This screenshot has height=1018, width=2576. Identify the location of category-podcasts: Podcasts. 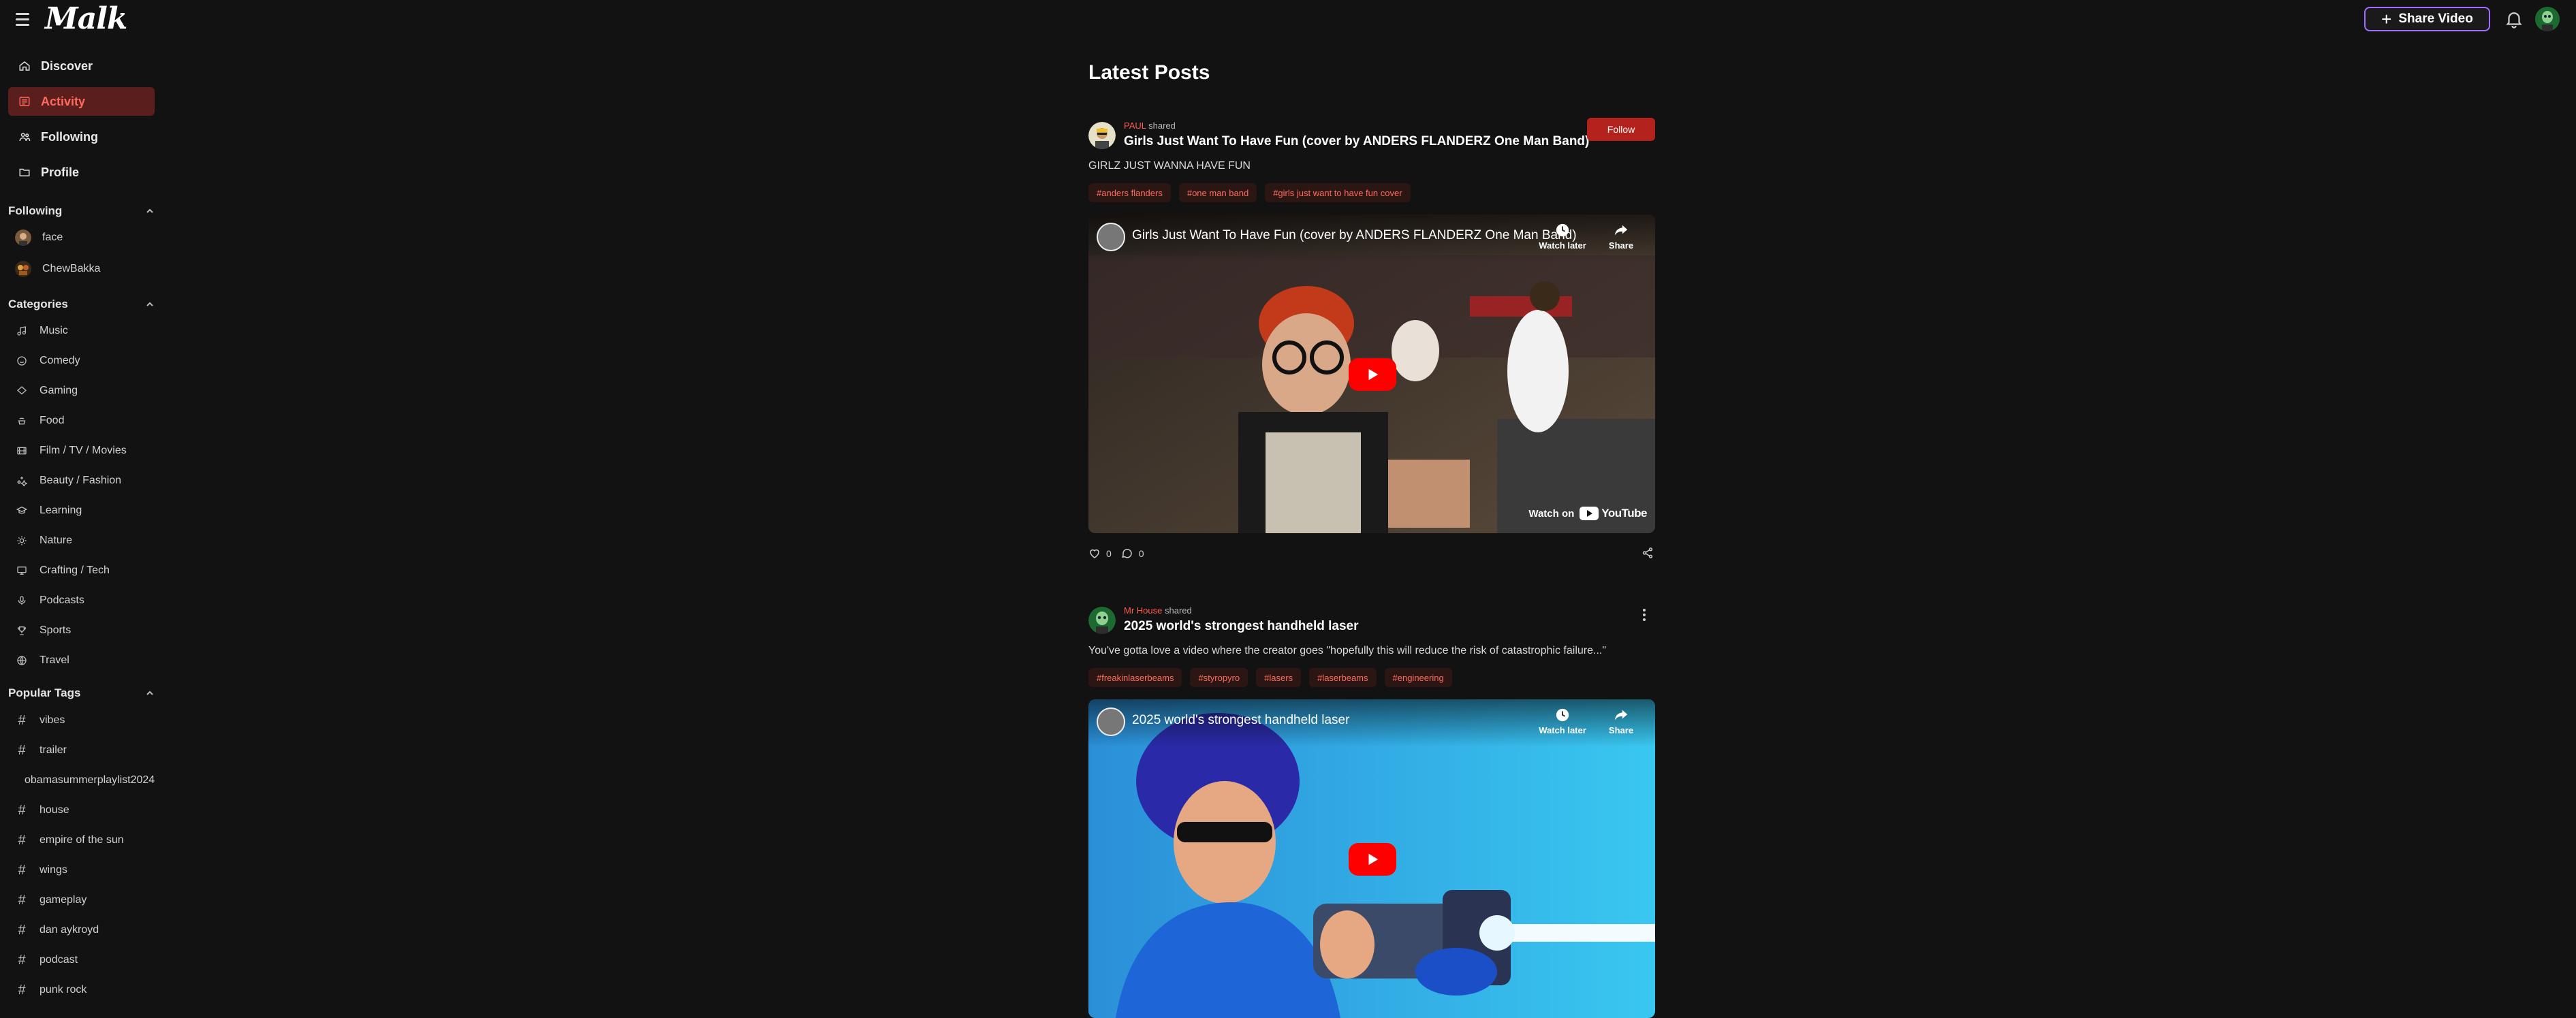
(85, 600).